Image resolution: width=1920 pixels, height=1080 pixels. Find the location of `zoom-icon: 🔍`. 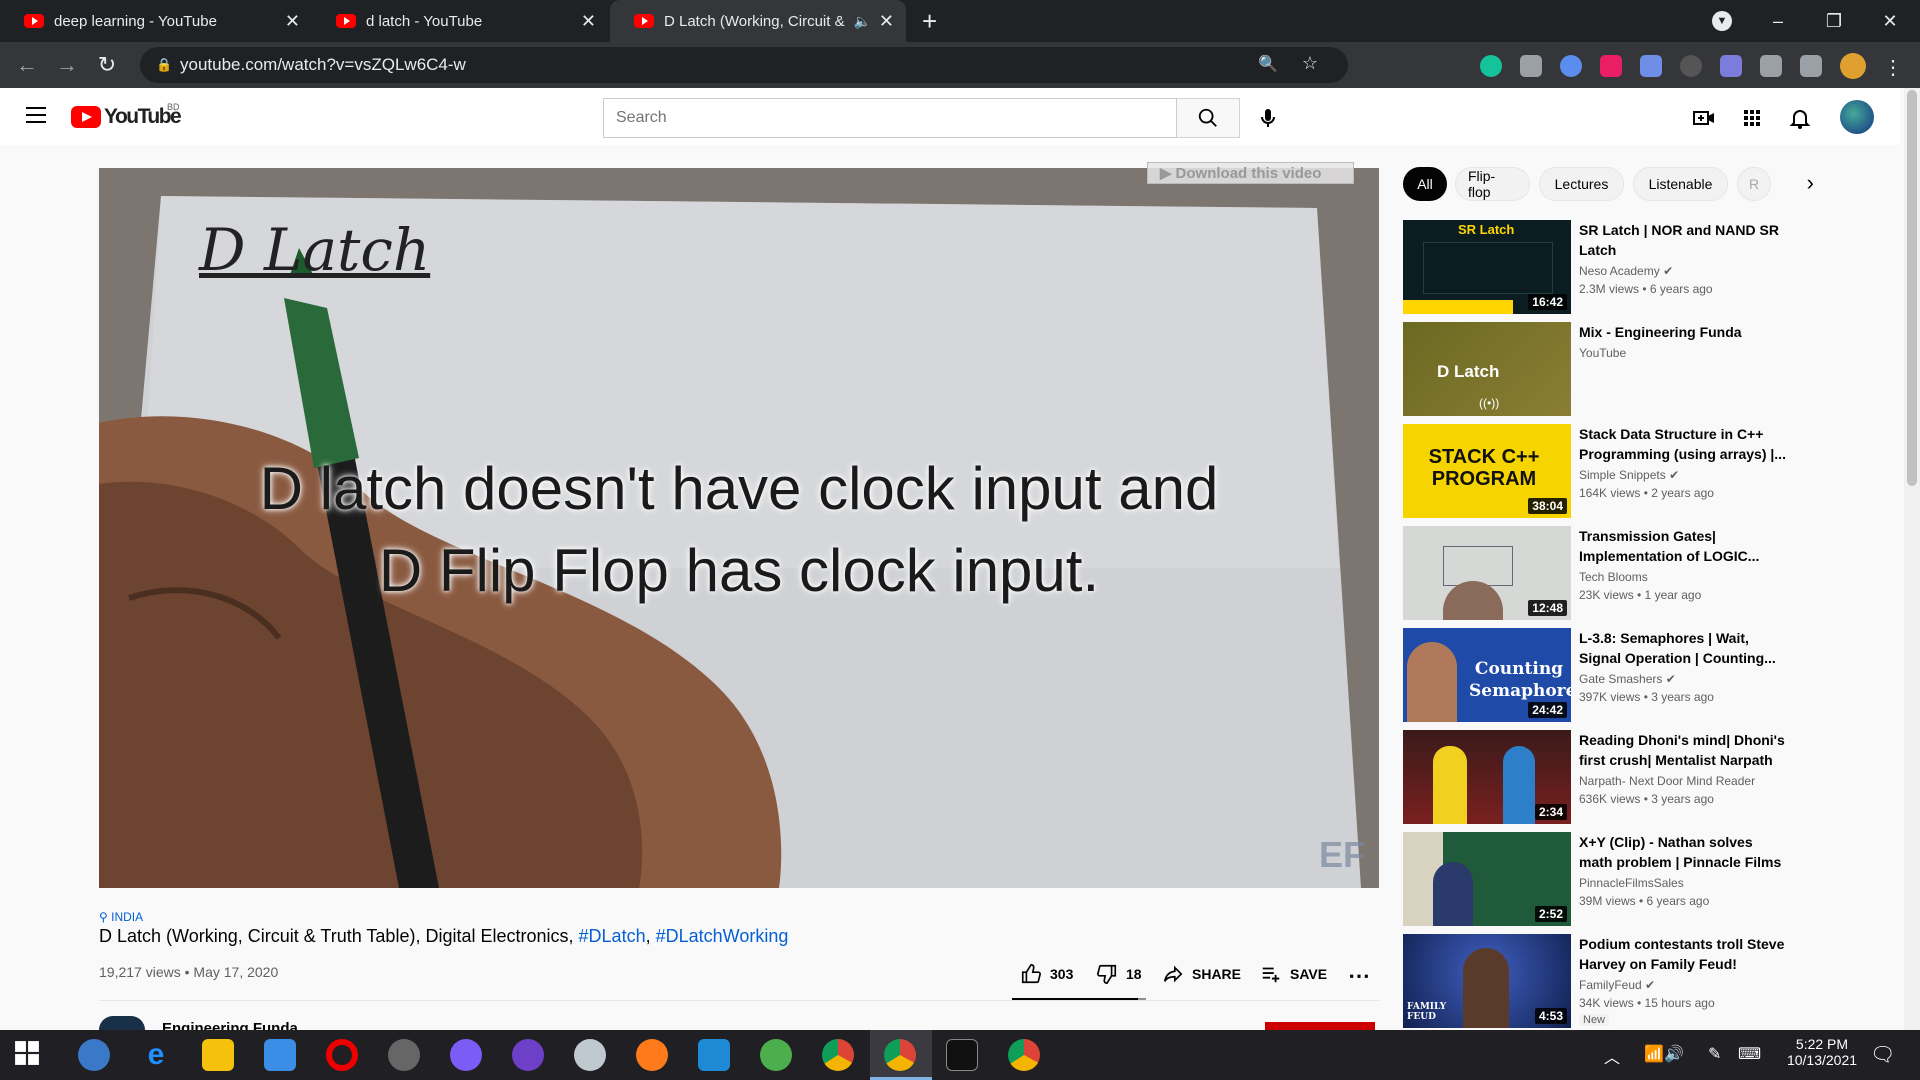

zoom-icon: 🔍 is located at coordinates (1268, 64).